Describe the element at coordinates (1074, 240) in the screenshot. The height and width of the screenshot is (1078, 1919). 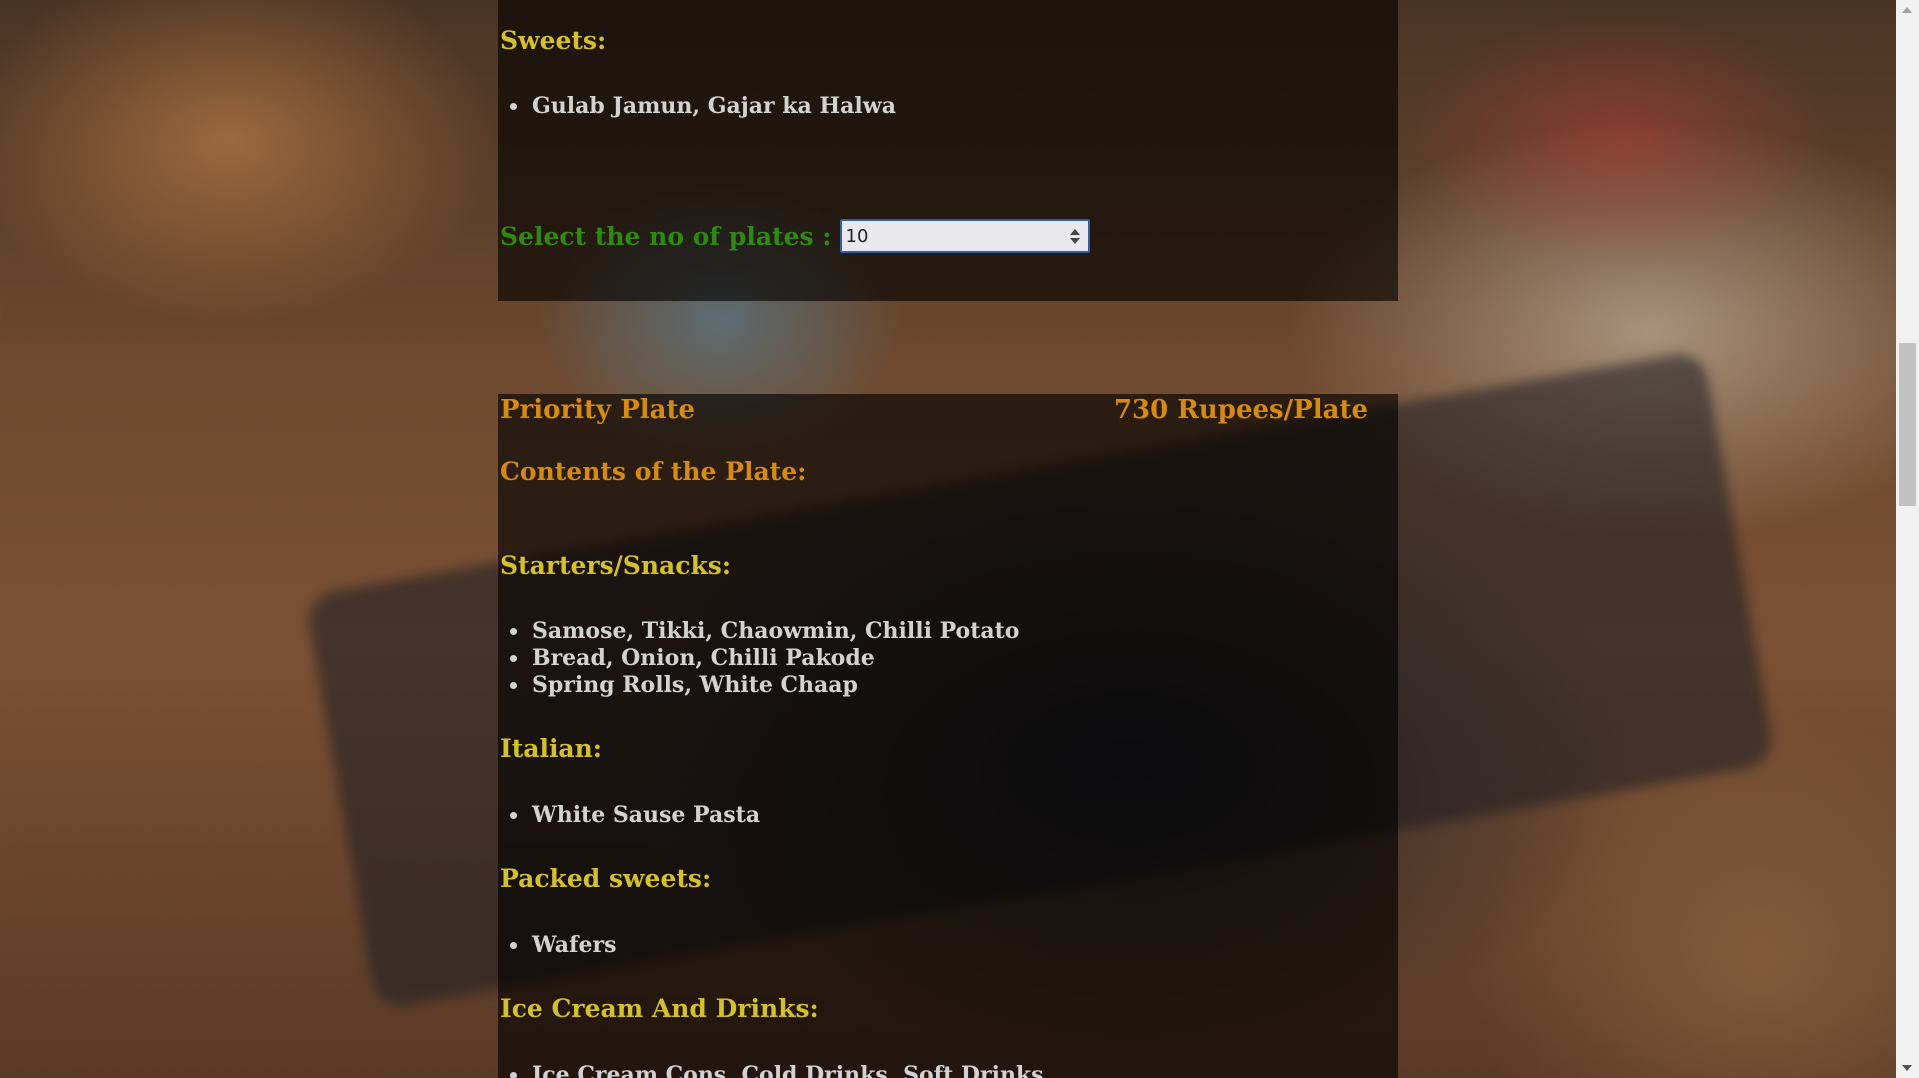
I see `spinner-down-icon` at that location.